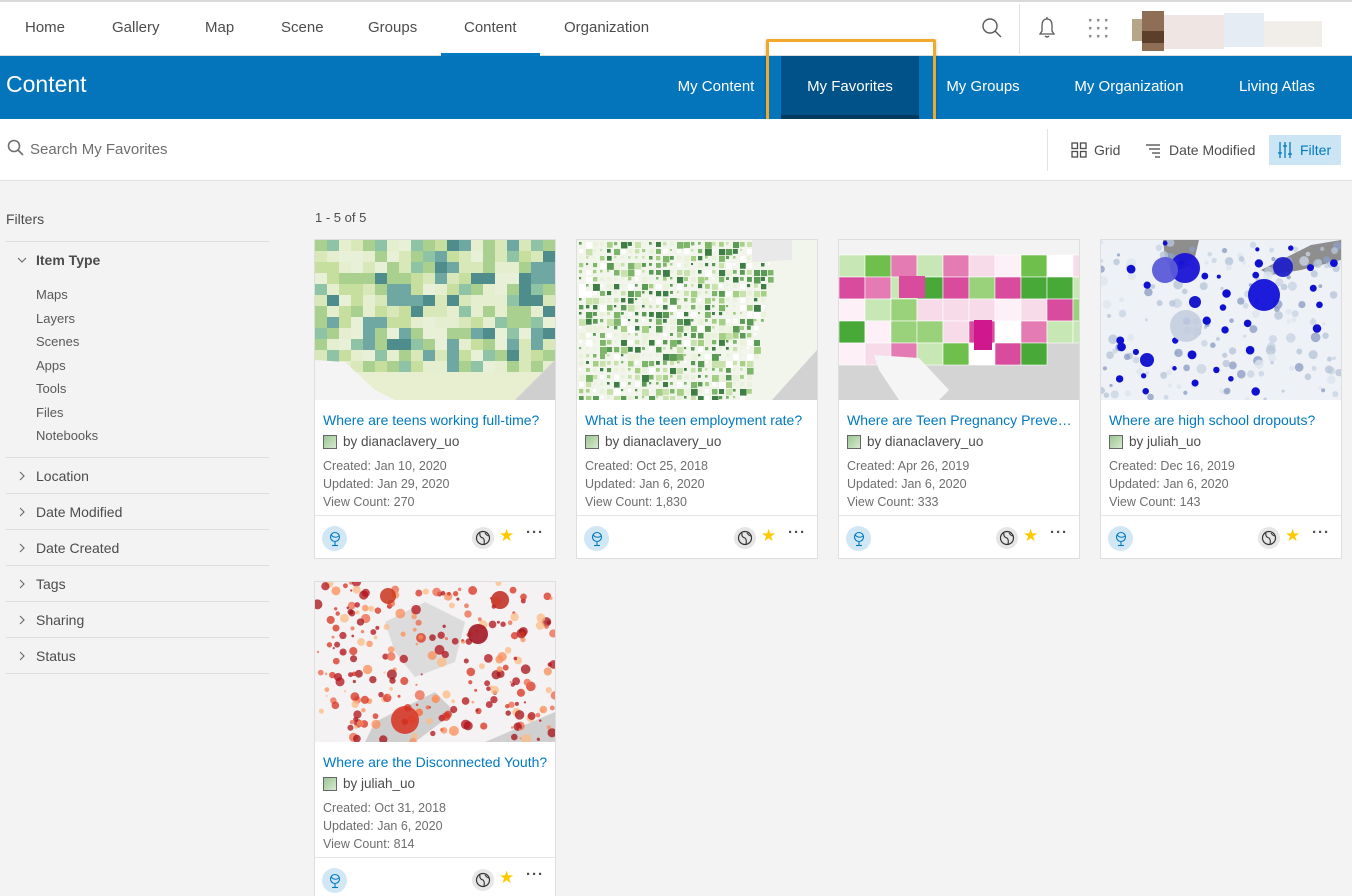 This screenshot has width=1352, height=896. I want to click on tab-my-favorites: My Favorites, so click(850, 87).